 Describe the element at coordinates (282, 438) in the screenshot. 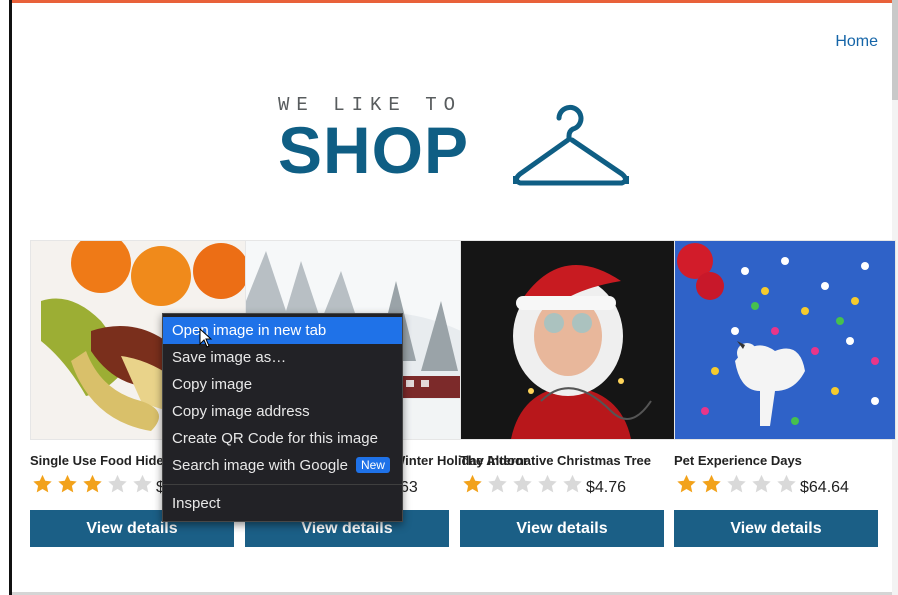

I see `menu-item-create-qr-code: Create QR Code for this image` at that location.